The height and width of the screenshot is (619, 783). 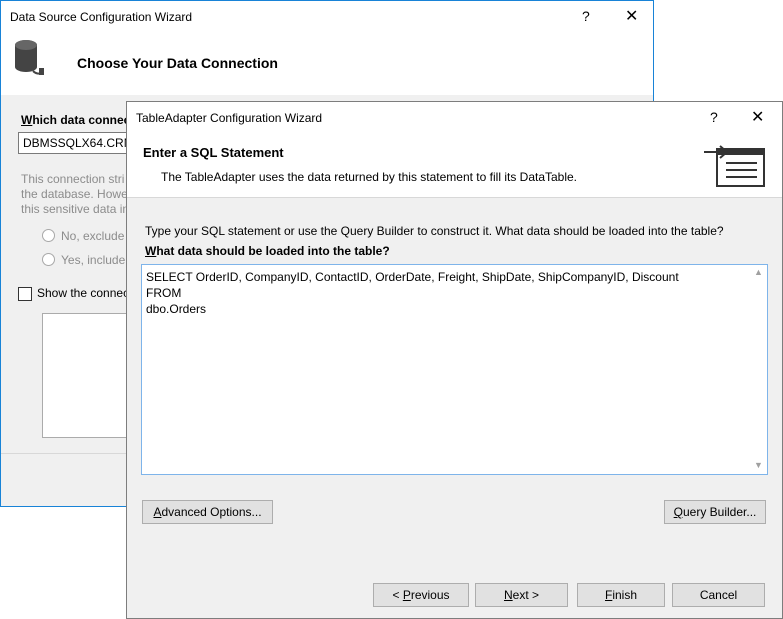 I want to click on radio-exclude, so click(x=48, y=235).